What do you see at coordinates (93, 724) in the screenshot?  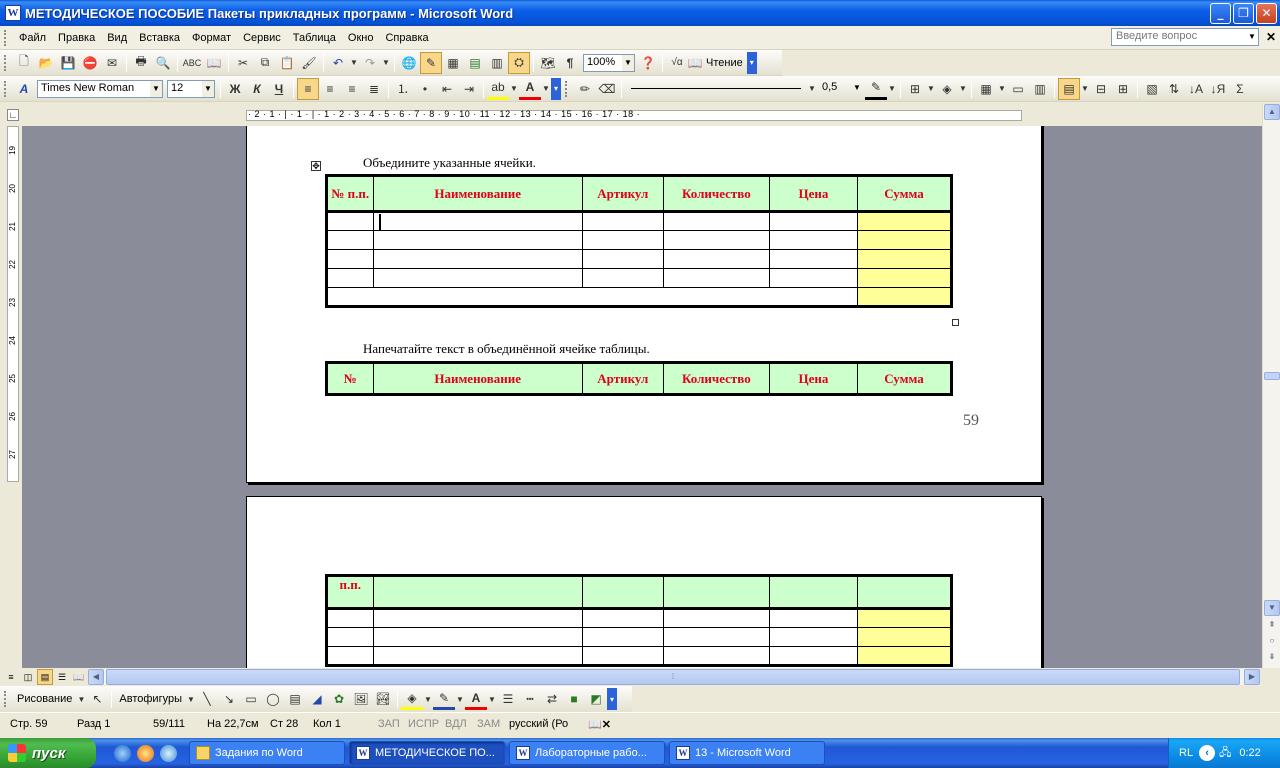 I see `status-section: Разд 1` at bounding box center [93, 724].